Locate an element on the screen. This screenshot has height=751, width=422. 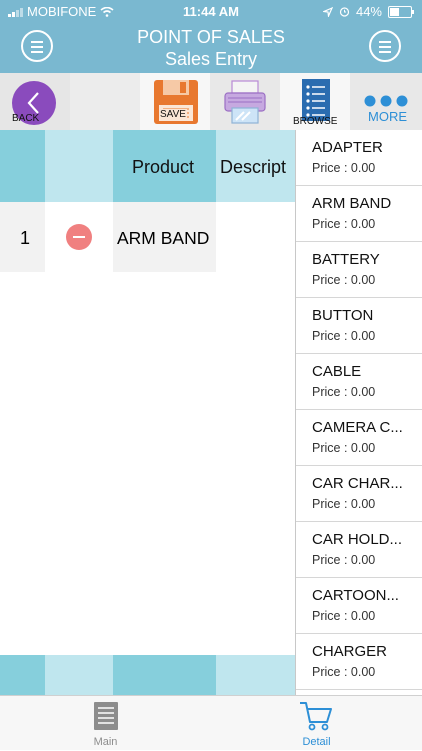
save-label: SAVE is located at coordinates (173, 114).